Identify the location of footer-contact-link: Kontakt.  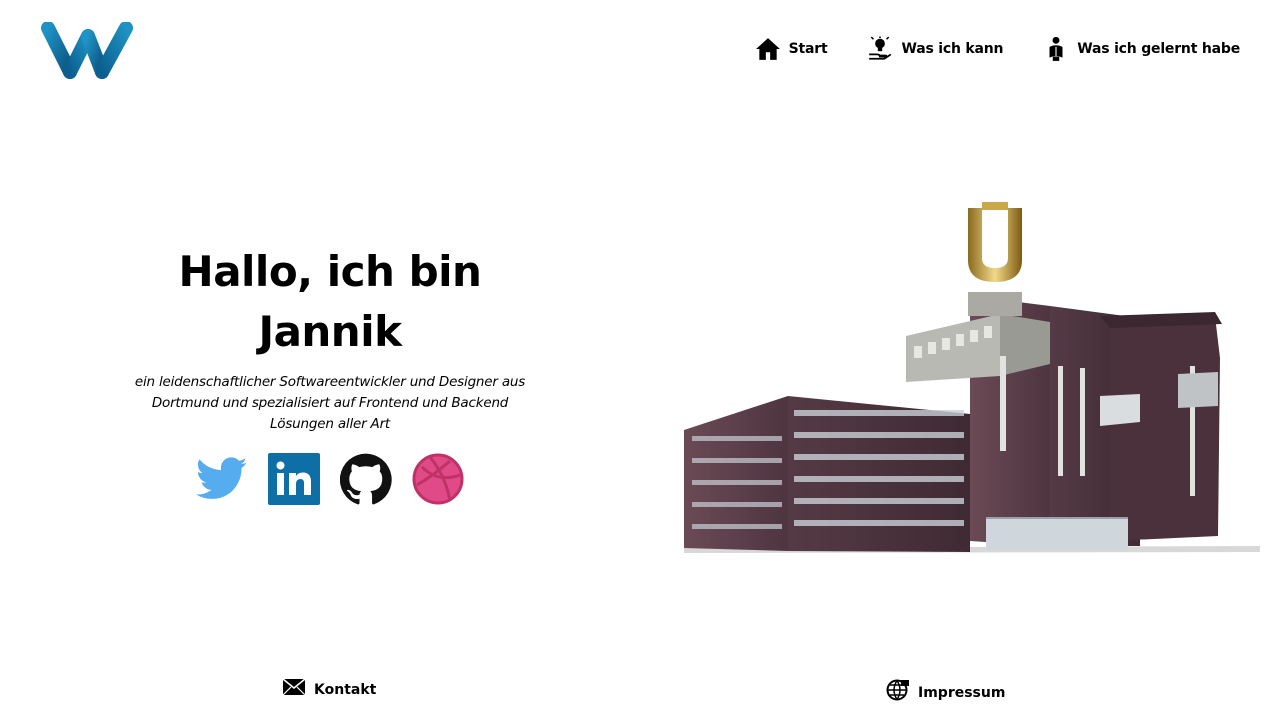
(329, 689).